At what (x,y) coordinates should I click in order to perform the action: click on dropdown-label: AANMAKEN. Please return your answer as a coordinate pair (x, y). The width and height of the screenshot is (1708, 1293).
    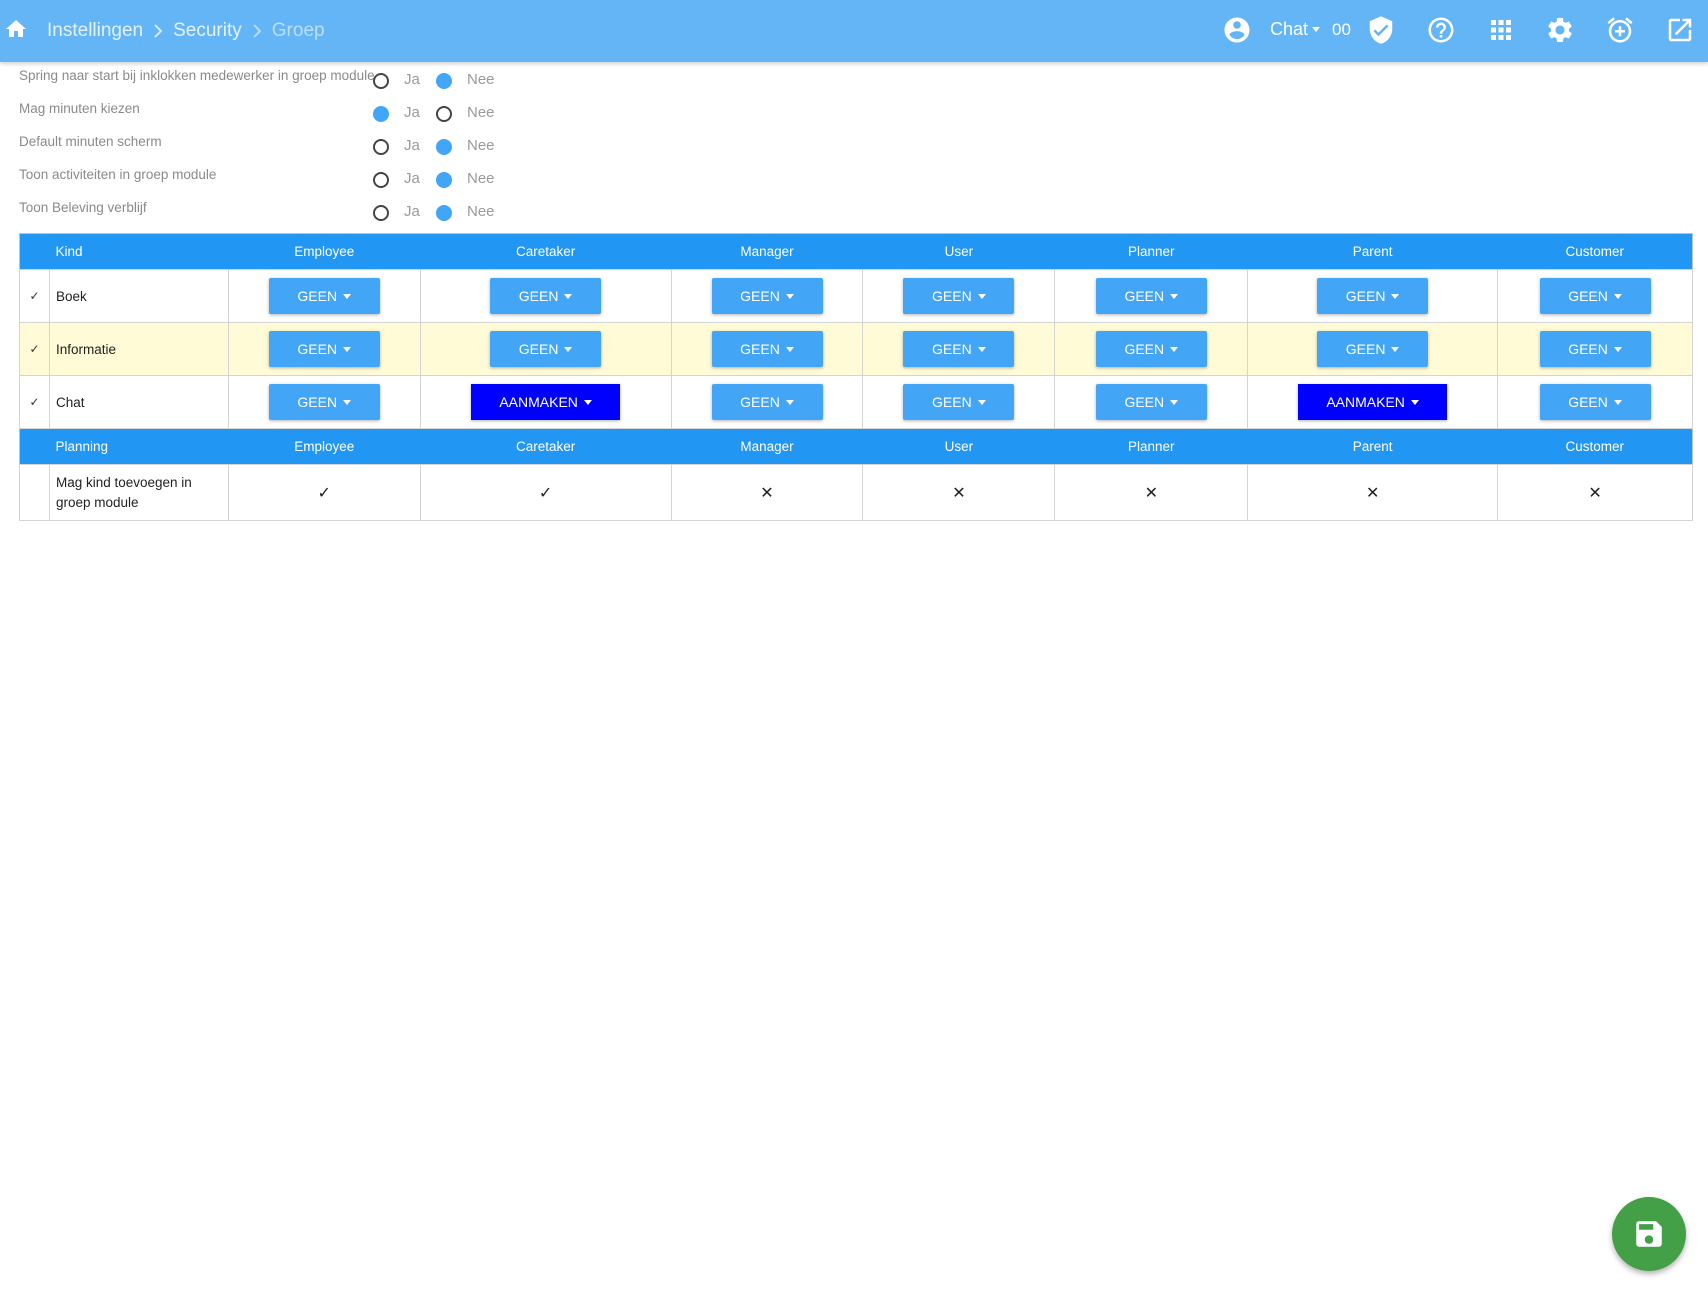
    Looking at the image, I should click on (1365, 402).